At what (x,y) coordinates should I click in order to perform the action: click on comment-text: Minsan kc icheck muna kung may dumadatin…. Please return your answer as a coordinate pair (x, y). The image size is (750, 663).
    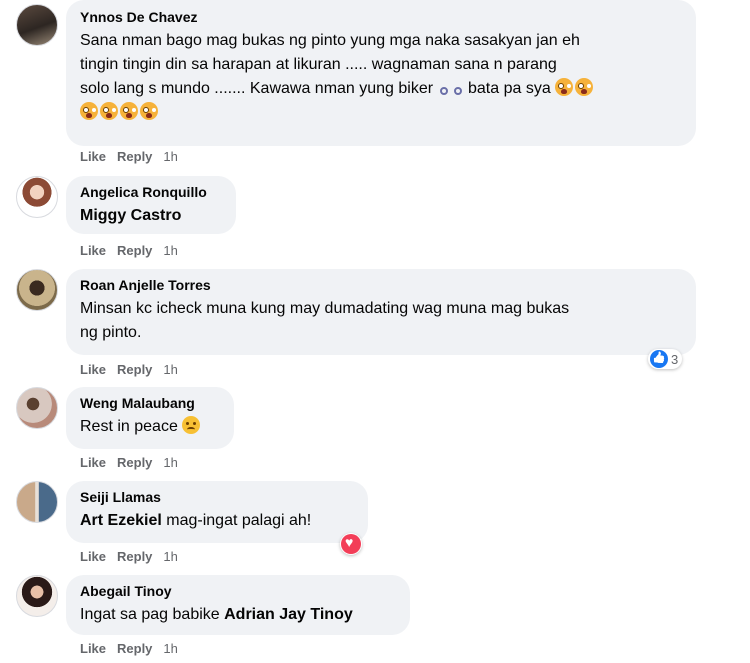
    Looking at the image, I should click on (381, 321).